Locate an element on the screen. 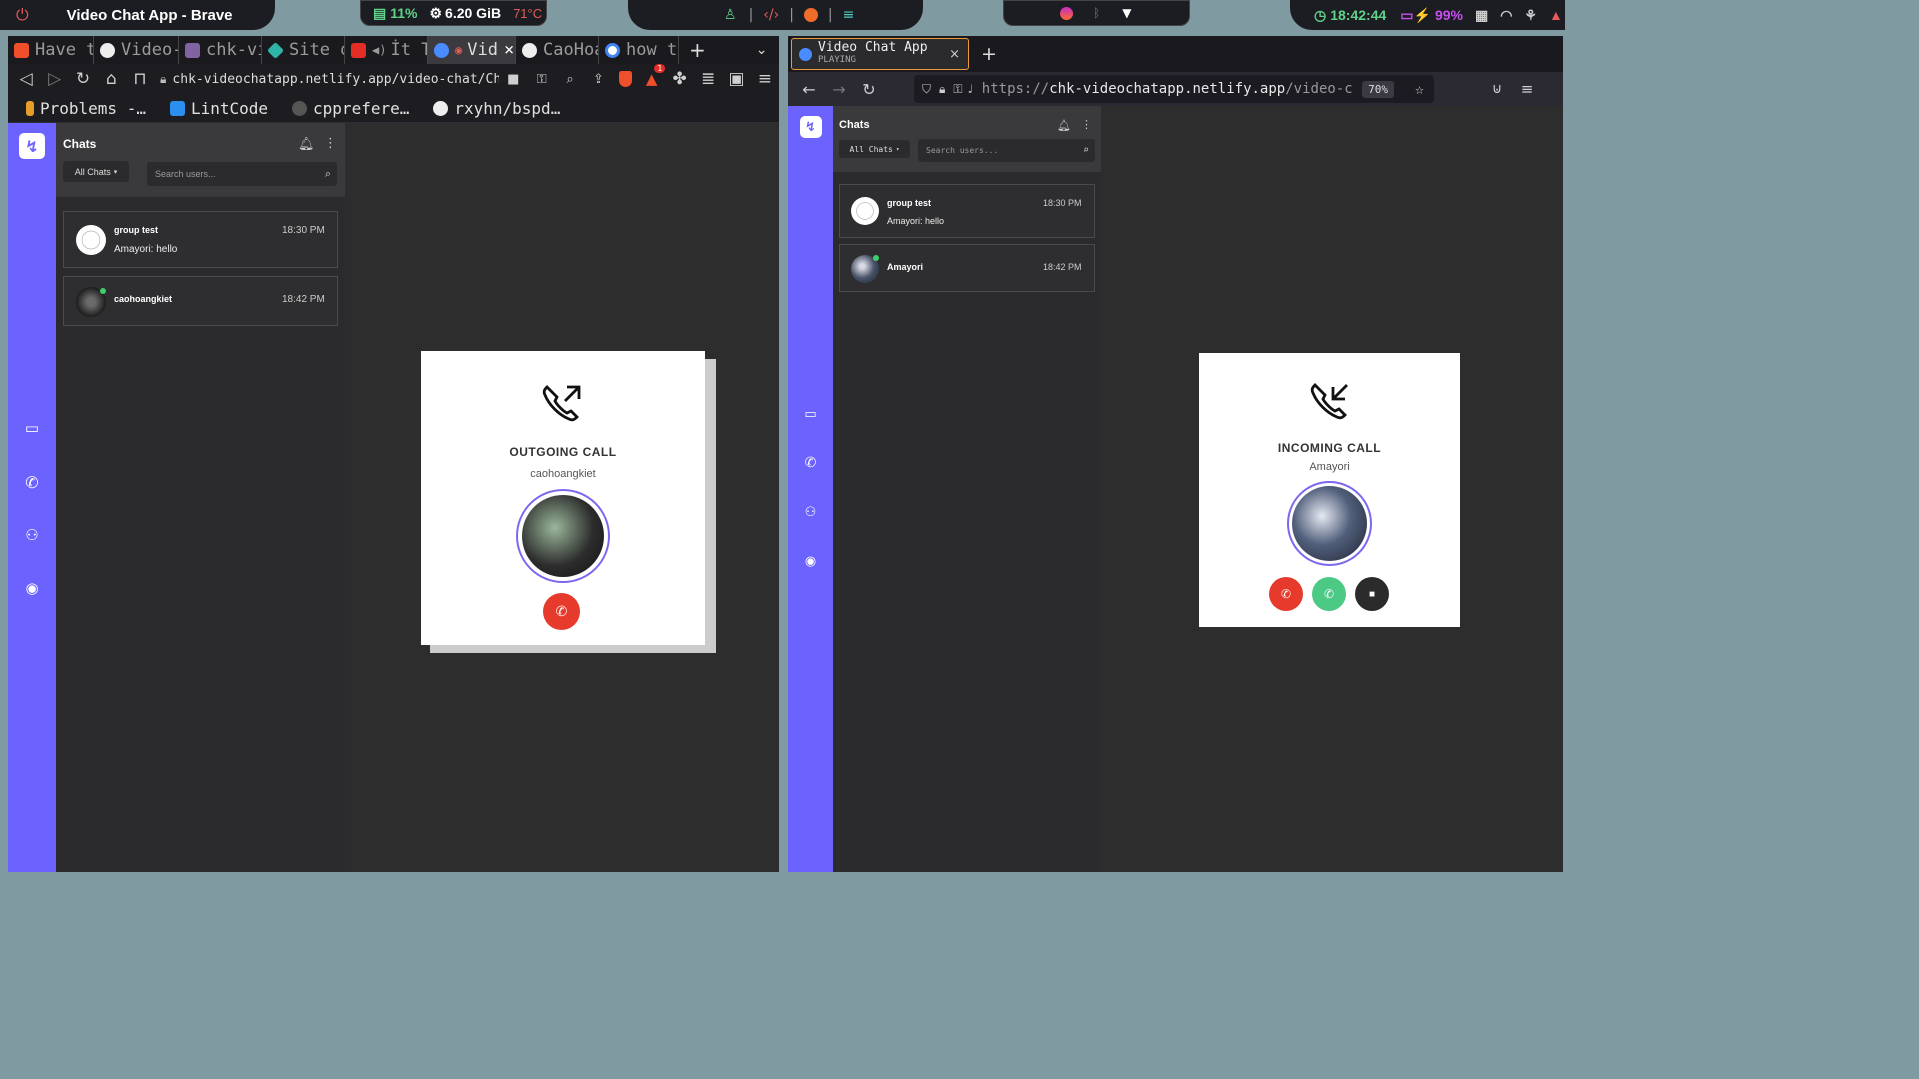 The image size is (1919, 1079). caller-name: Amayori is located at coordinates (1329, 467).